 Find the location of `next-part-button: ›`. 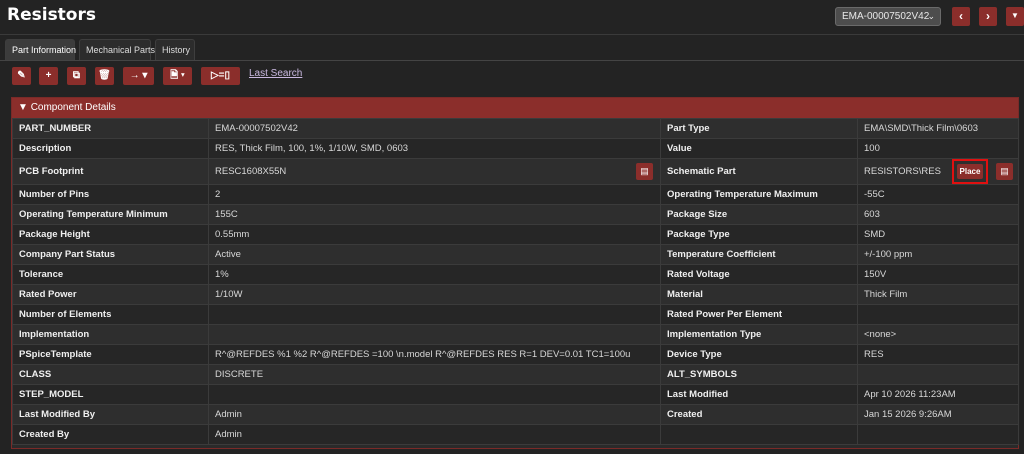

next-part-button: › is located at coordinates (988, 16).